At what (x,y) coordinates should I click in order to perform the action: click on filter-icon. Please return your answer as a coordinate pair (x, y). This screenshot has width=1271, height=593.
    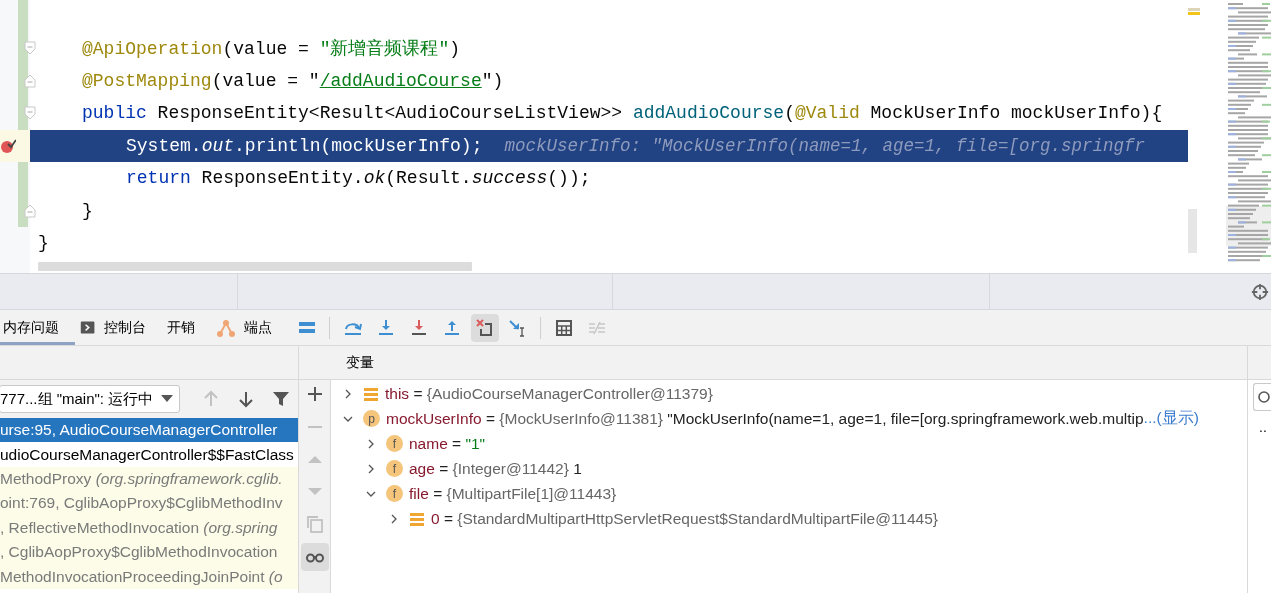
    Looking at the image, I should click on (280, 399).